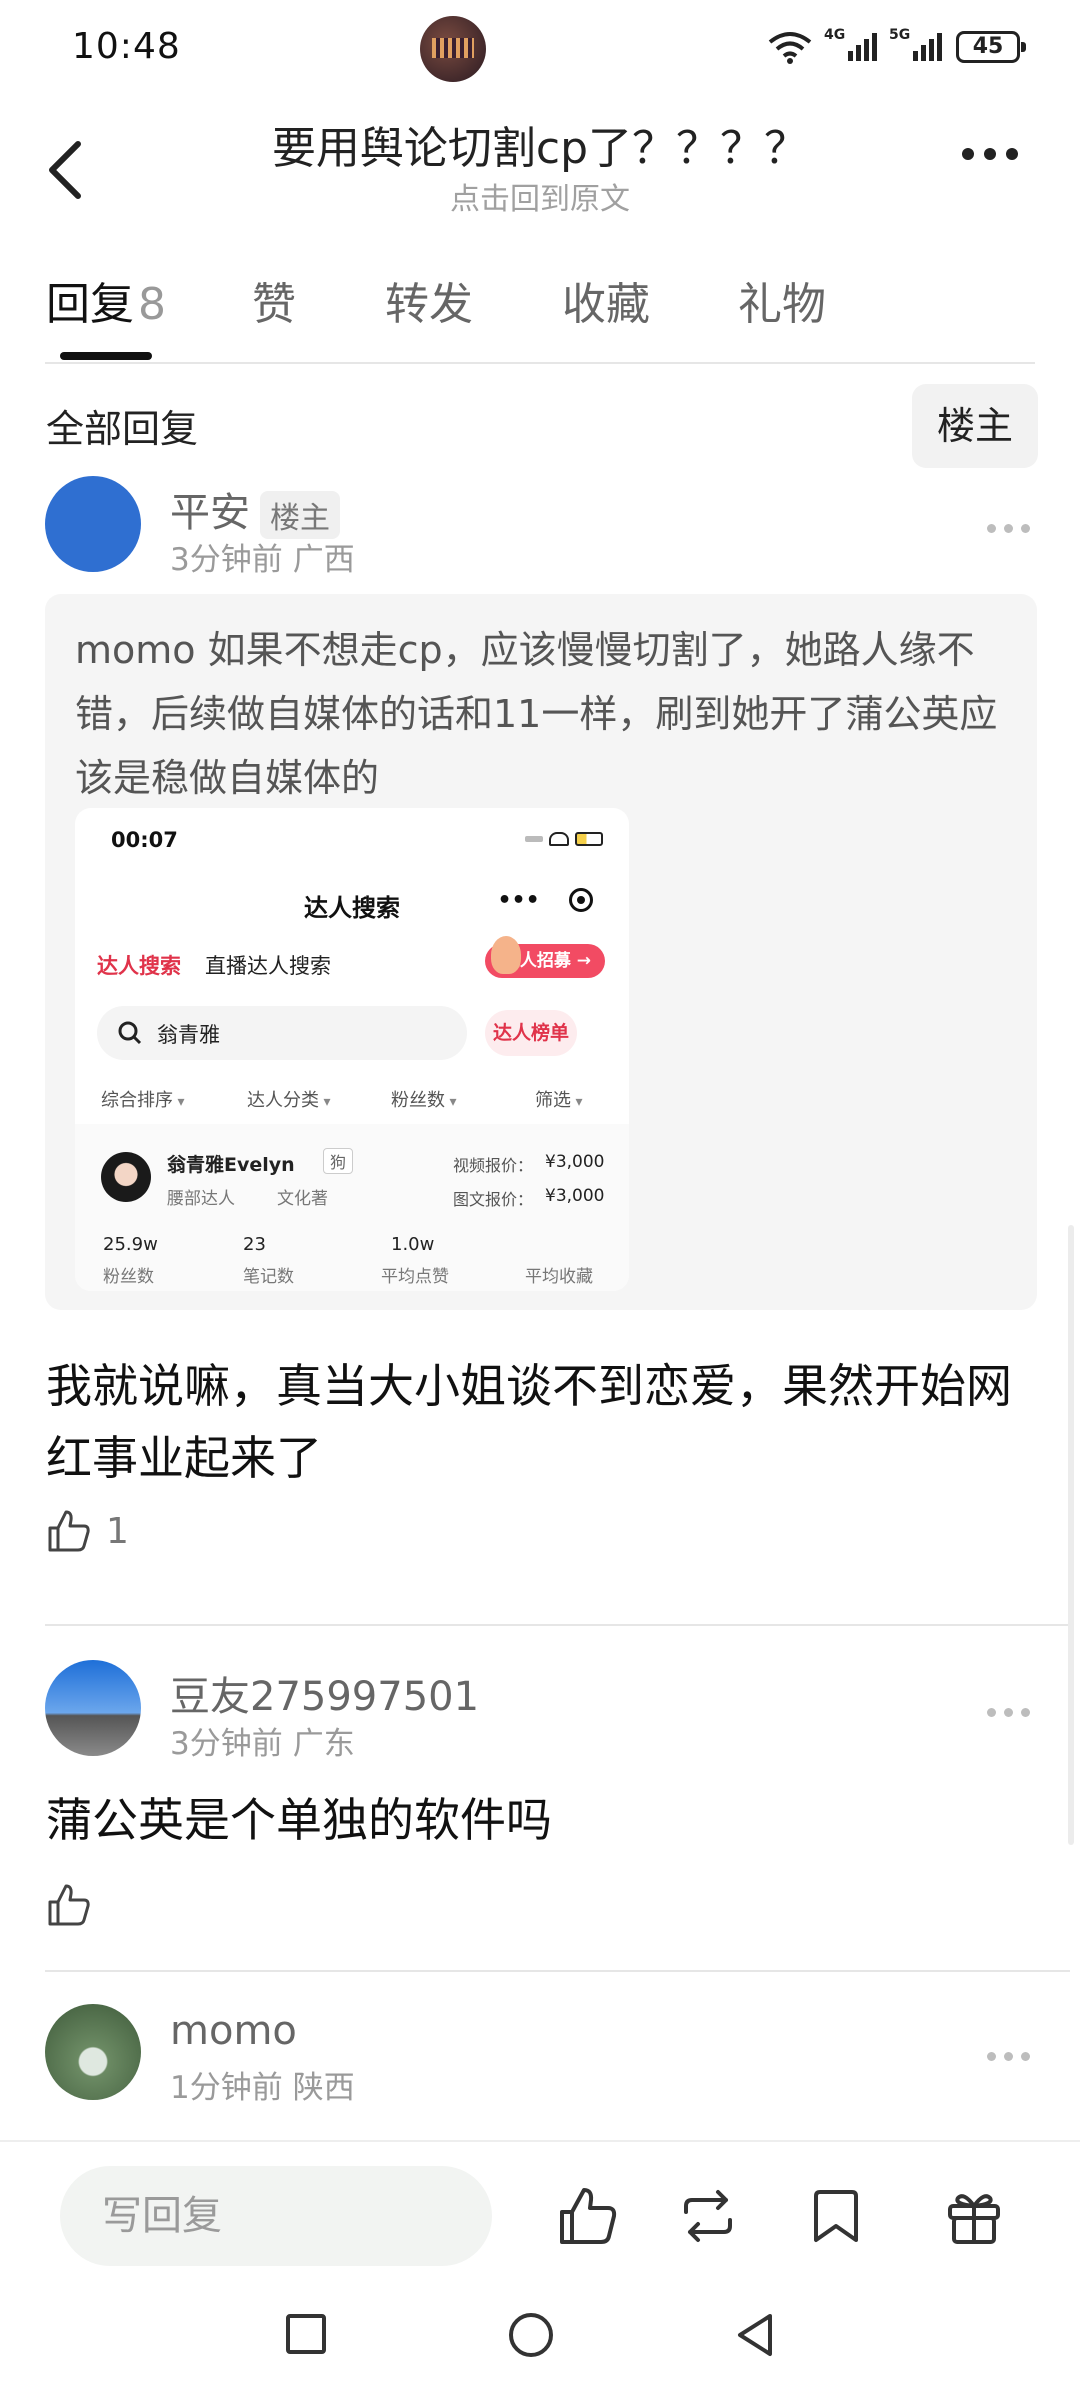  I want to click on nav-home-icon, so click(531, 2335).